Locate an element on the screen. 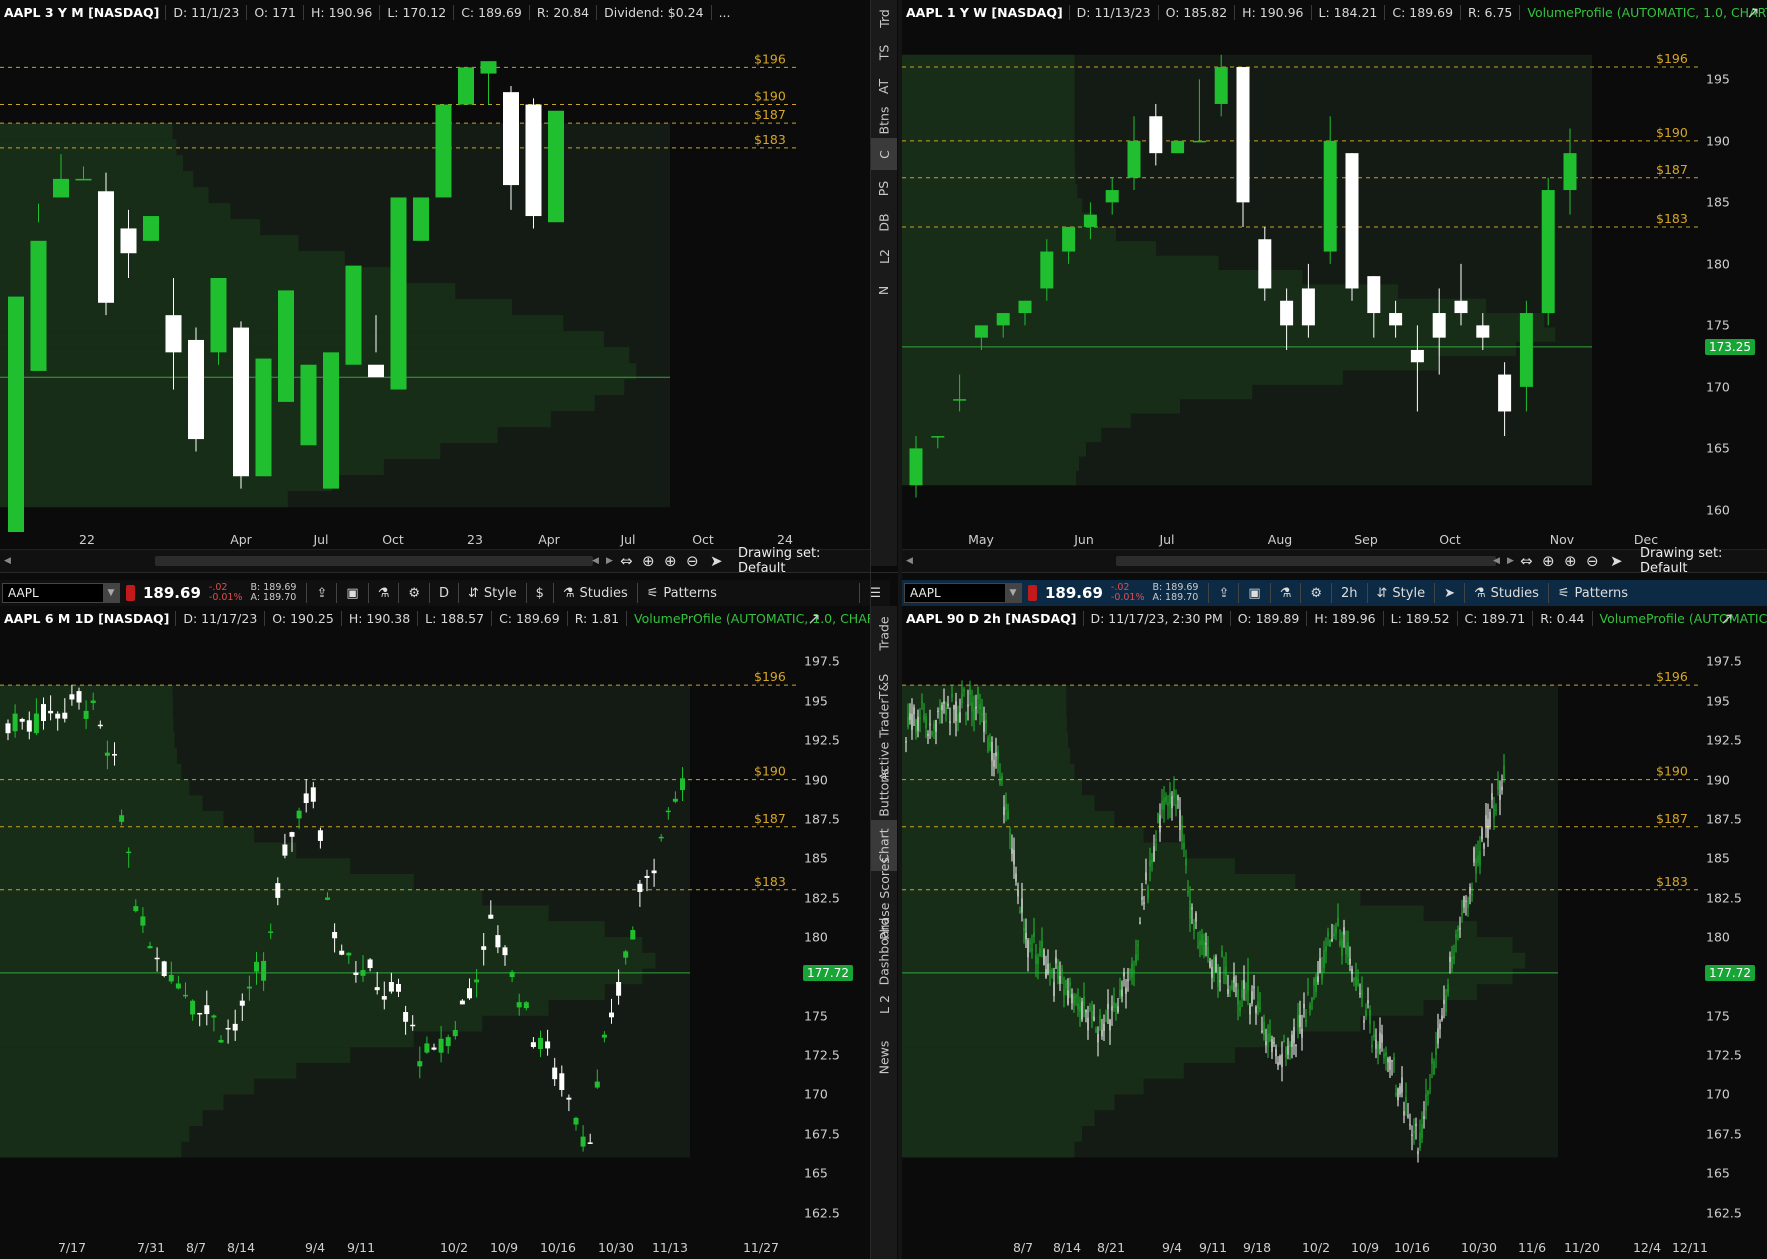 This screenshot has width=1767, height=1259. dollar-icon: $ is located at coordinates (539, 593).